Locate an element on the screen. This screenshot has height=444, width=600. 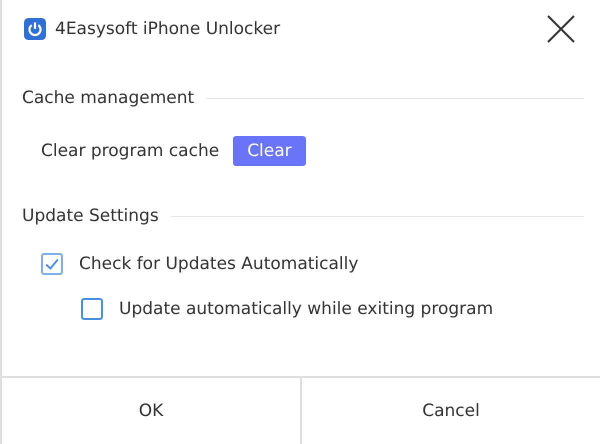
checkbox-label: Check for Updates Automatically is located at coordinates (218, 264).